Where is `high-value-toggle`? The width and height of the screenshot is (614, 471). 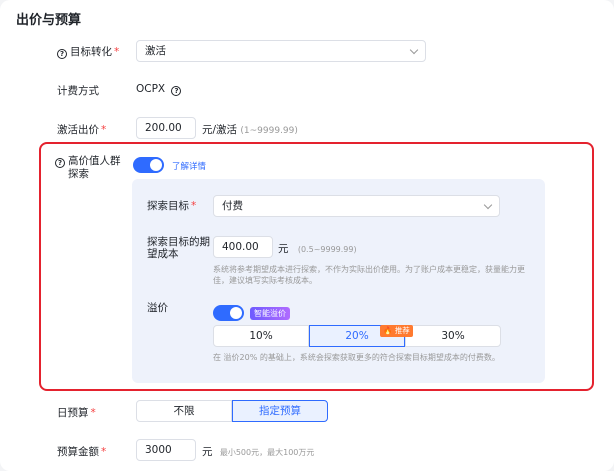
high-value-toggle is located at coordinates (148, 165).